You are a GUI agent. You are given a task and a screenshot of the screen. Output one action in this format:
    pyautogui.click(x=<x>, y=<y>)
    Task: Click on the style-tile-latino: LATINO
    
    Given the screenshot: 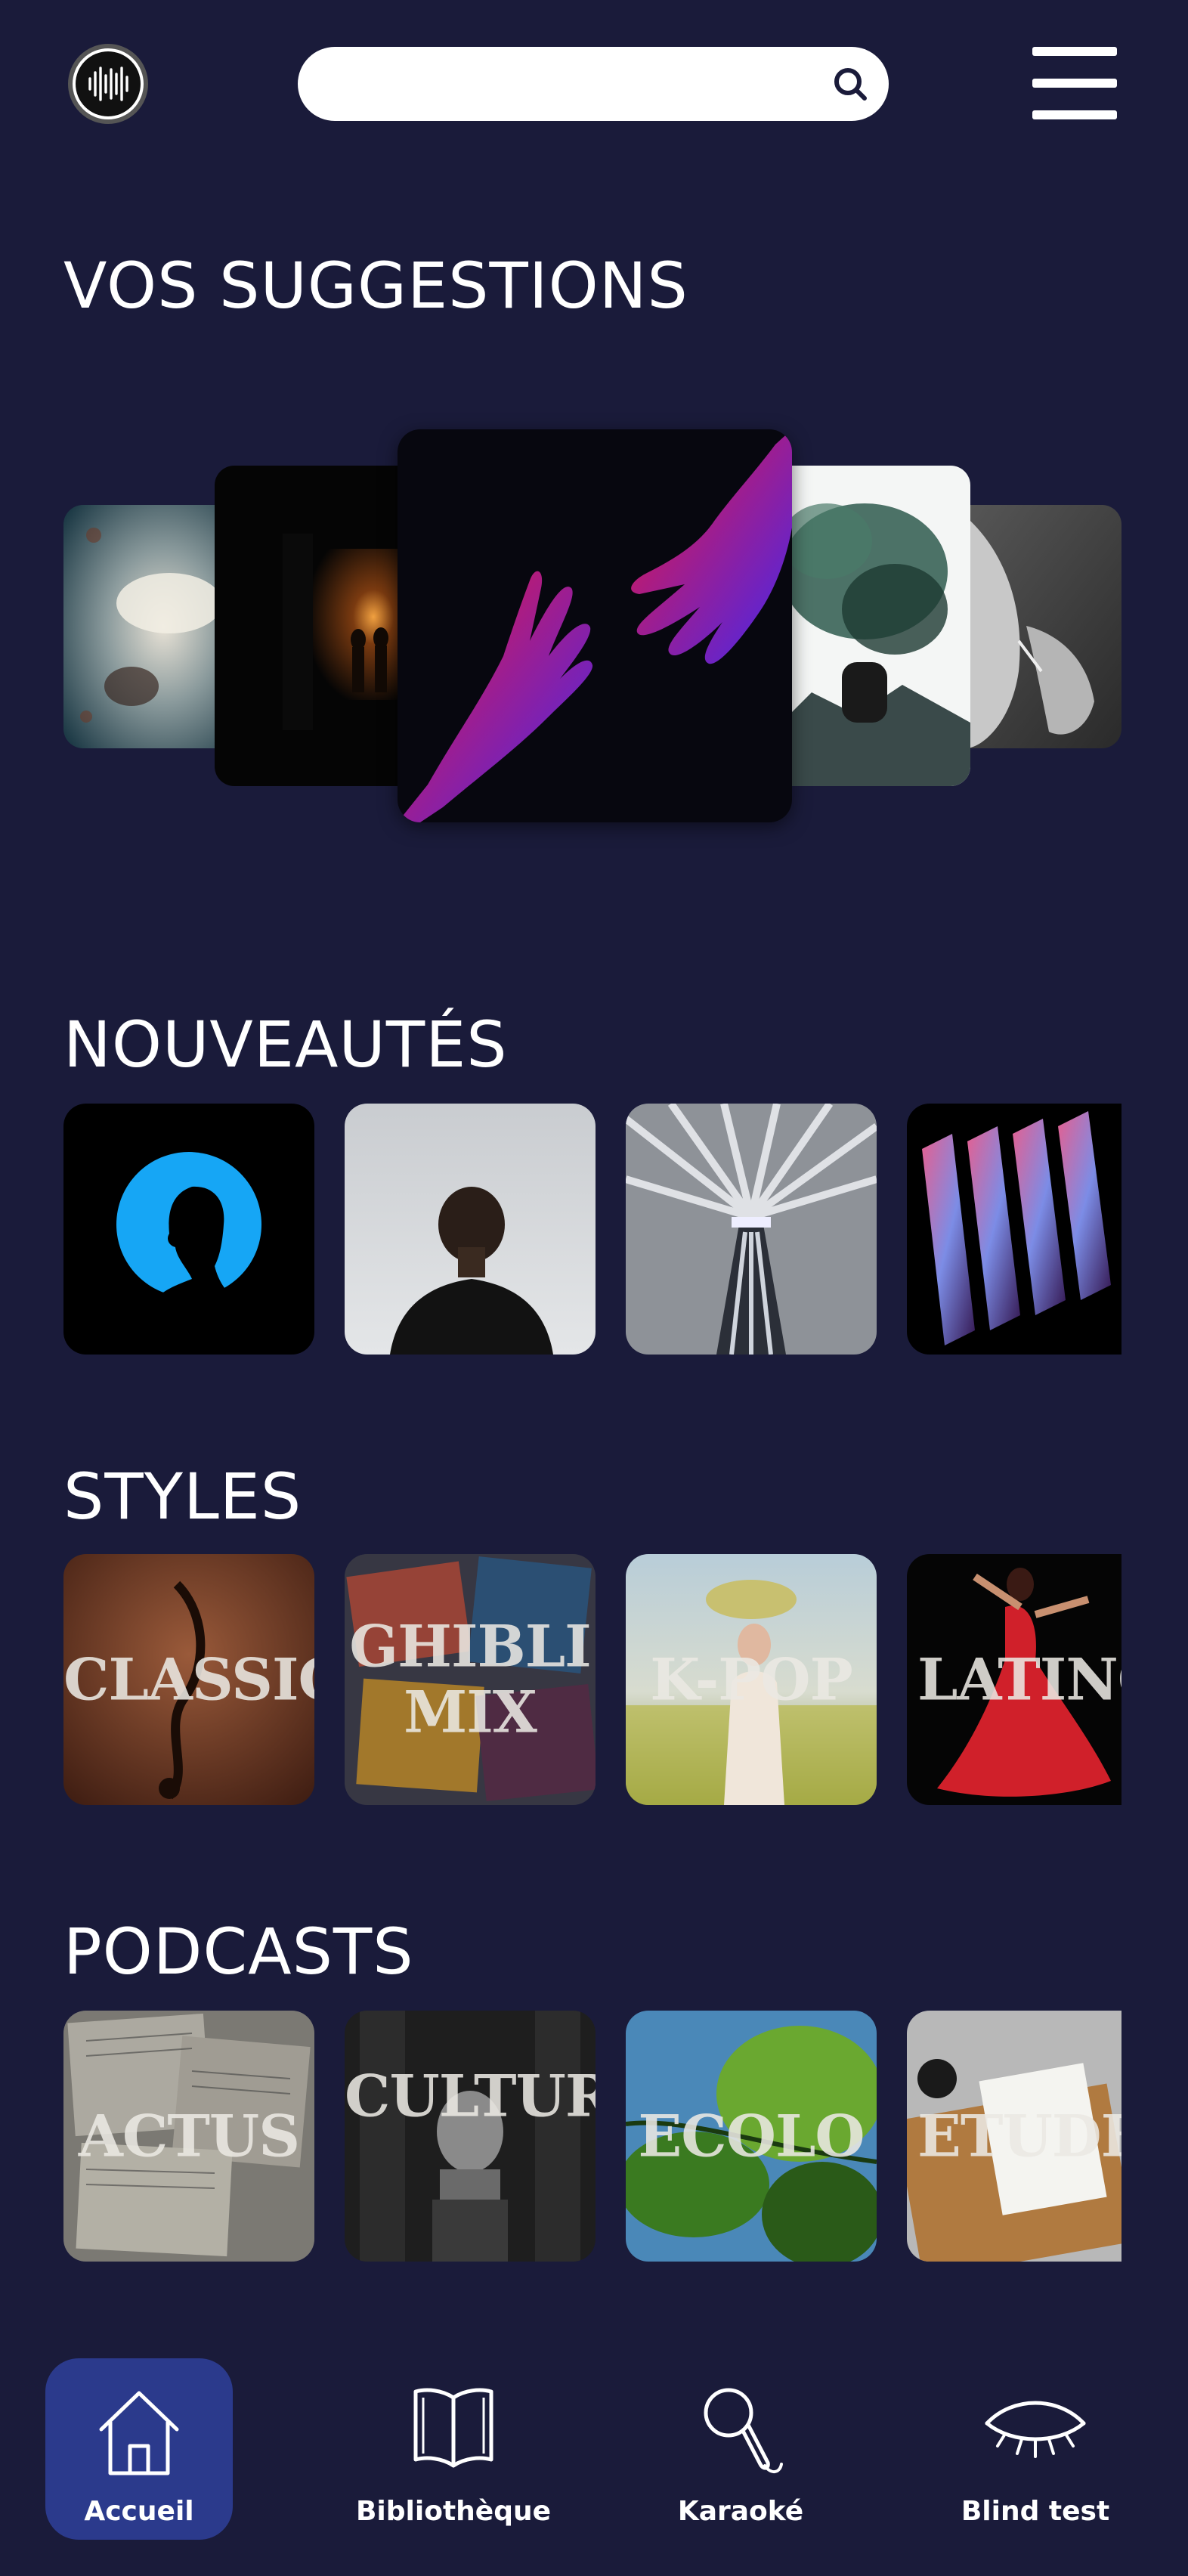 What is the action you would take?
    pyautogui.click(x=1014, y=1679)
    